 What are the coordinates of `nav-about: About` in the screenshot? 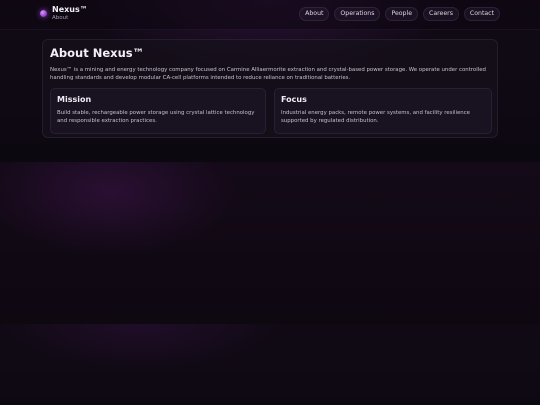 It's located at (314, 14).